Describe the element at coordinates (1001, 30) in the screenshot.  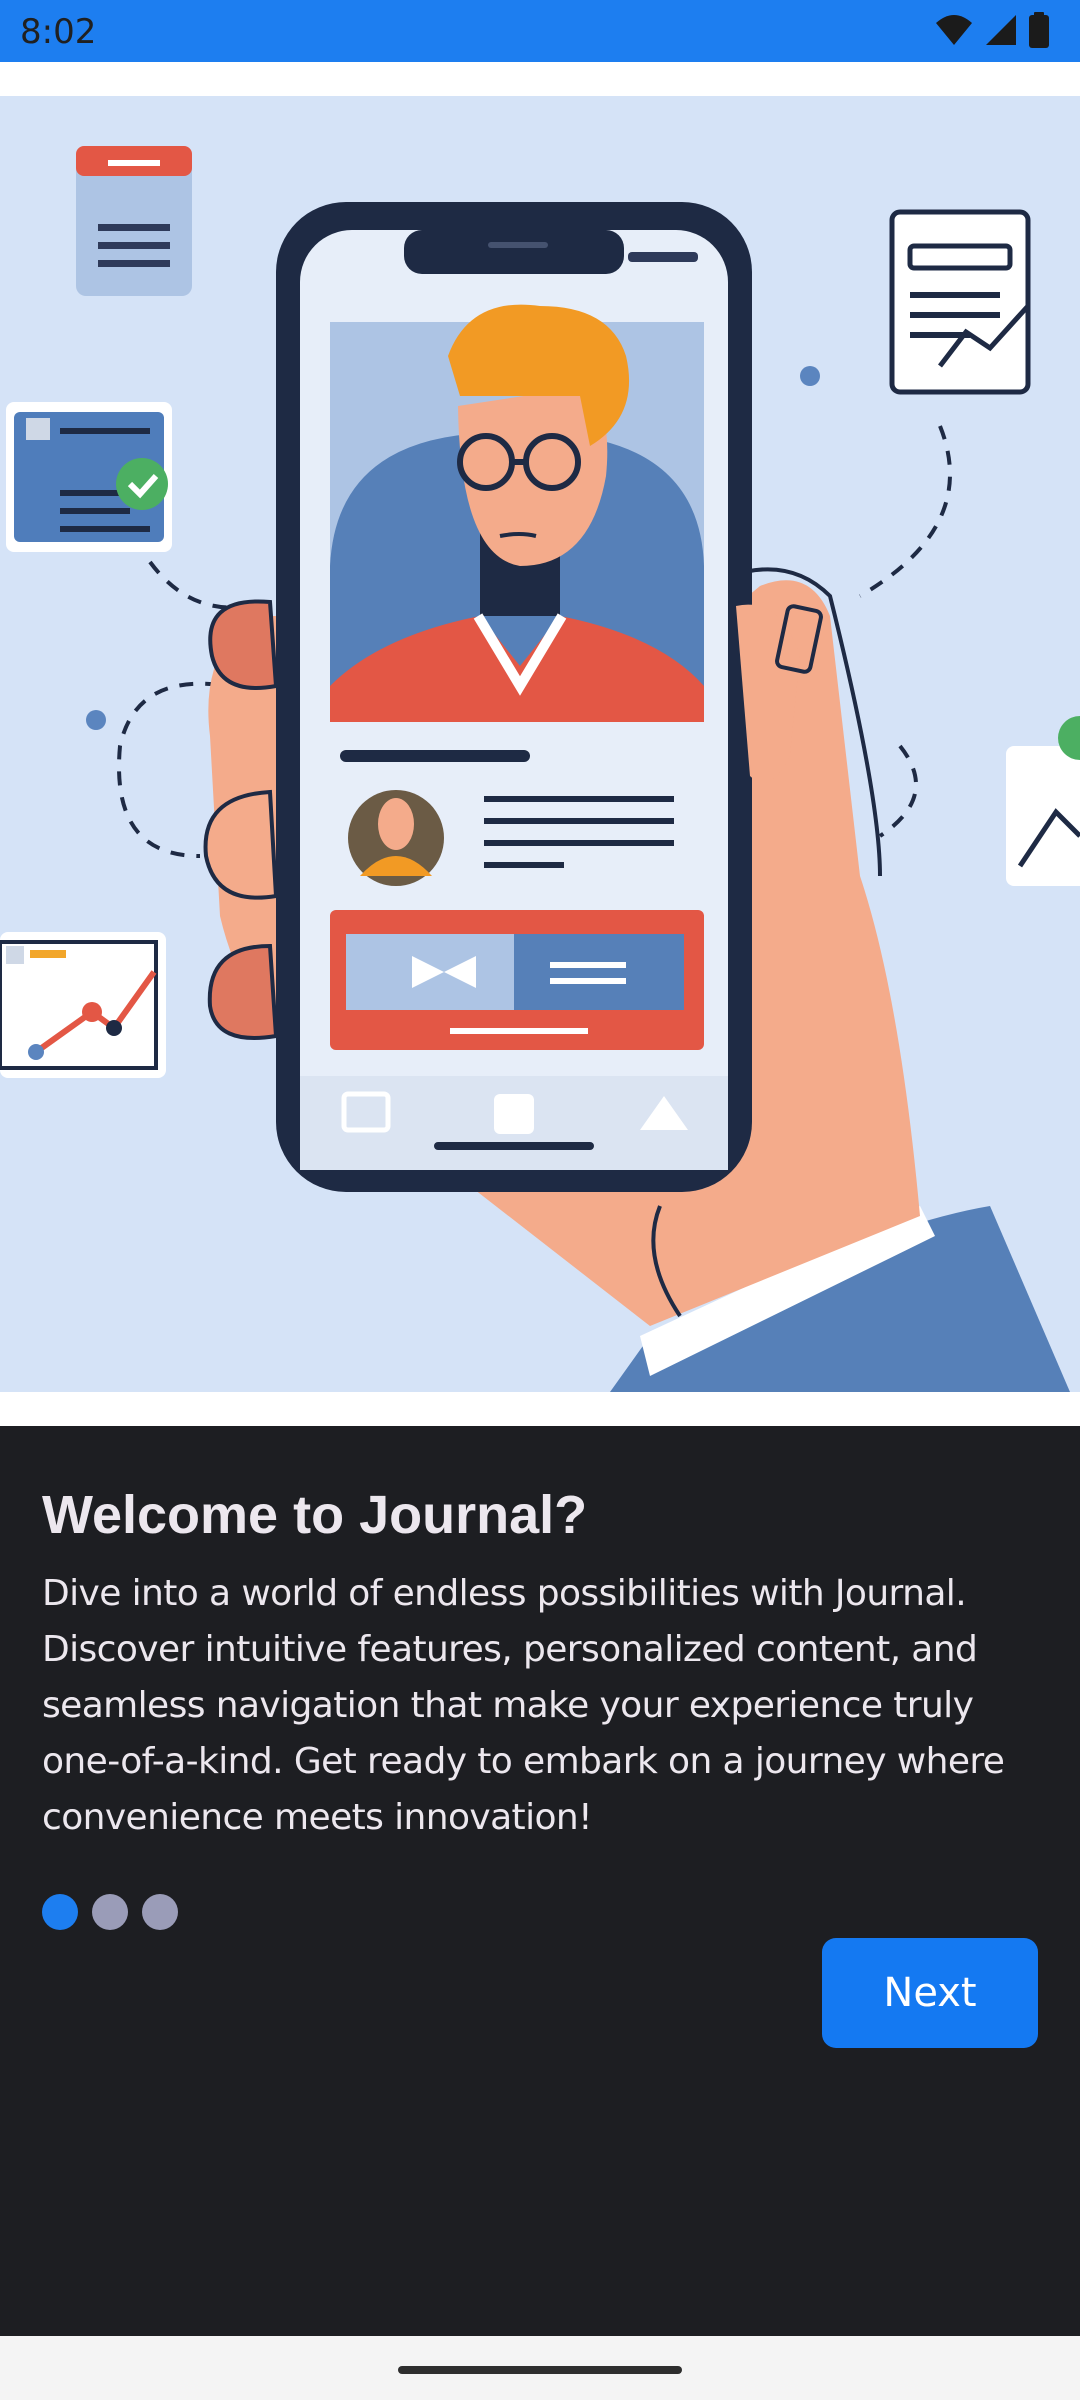
I see `signal-icon` at that location.